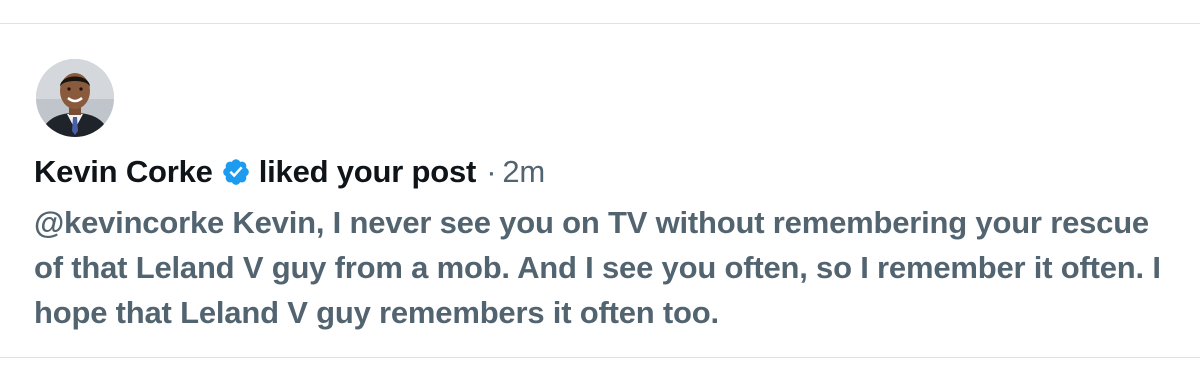 The height and width of the screenshot is (371, 1200). Describe the element at coordinates (236, 172) in the screenshot. I see `verified-badge-icon` at that location.